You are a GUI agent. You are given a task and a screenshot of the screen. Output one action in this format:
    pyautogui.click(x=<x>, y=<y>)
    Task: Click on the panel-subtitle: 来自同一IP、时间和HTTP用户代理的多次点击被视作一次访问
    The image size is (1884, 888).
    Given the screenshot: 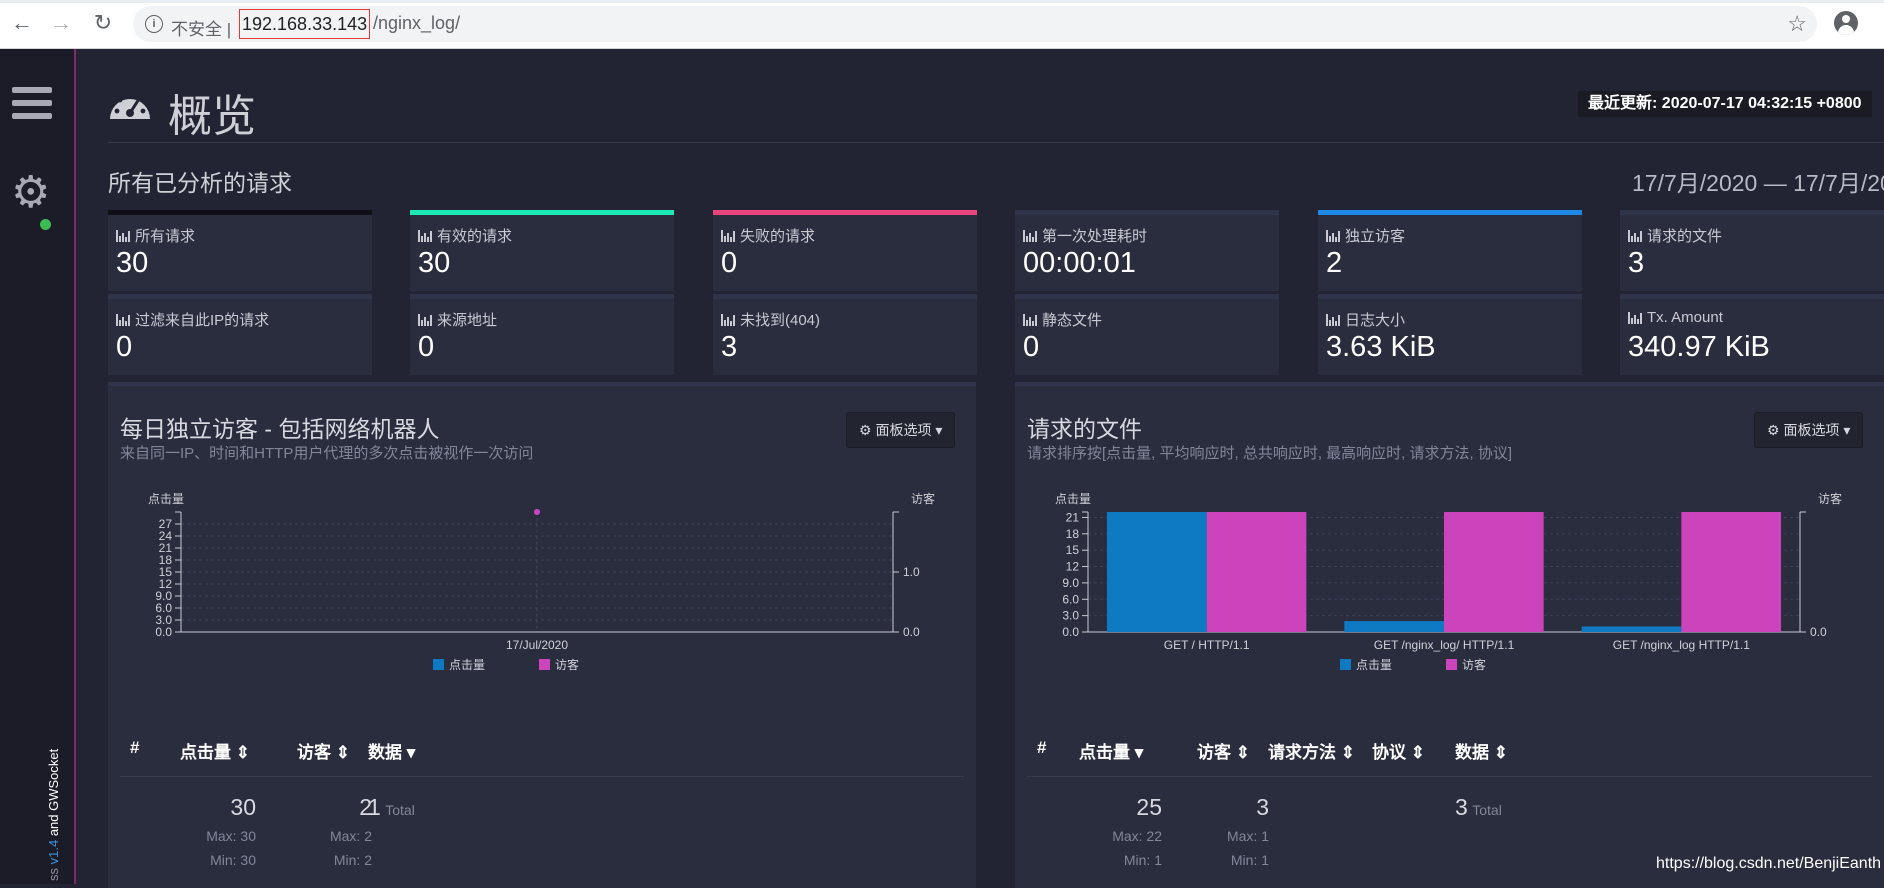 What is the action you would take?
    pyautogui.click(x=327, y=453)
    